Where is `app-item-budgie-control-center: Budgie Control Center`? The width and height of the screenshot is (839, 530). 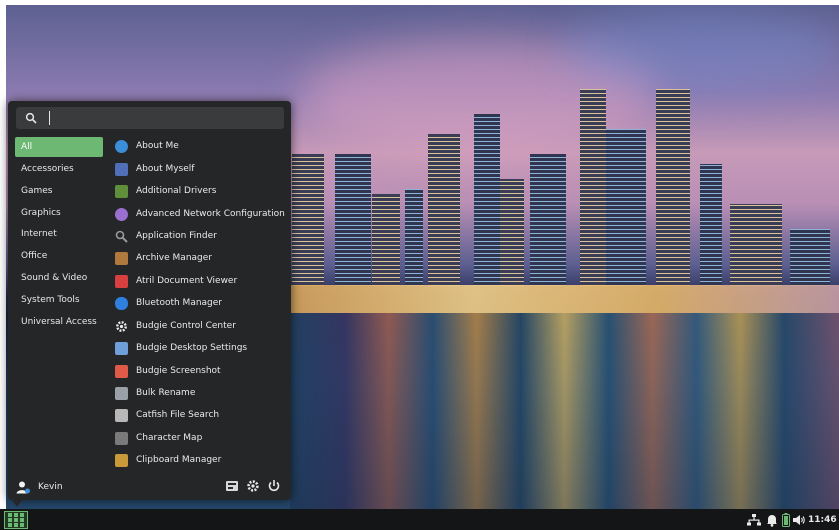 app-item-budgie-control-center: Budgie Control Center is located at coordinates (175, 326).